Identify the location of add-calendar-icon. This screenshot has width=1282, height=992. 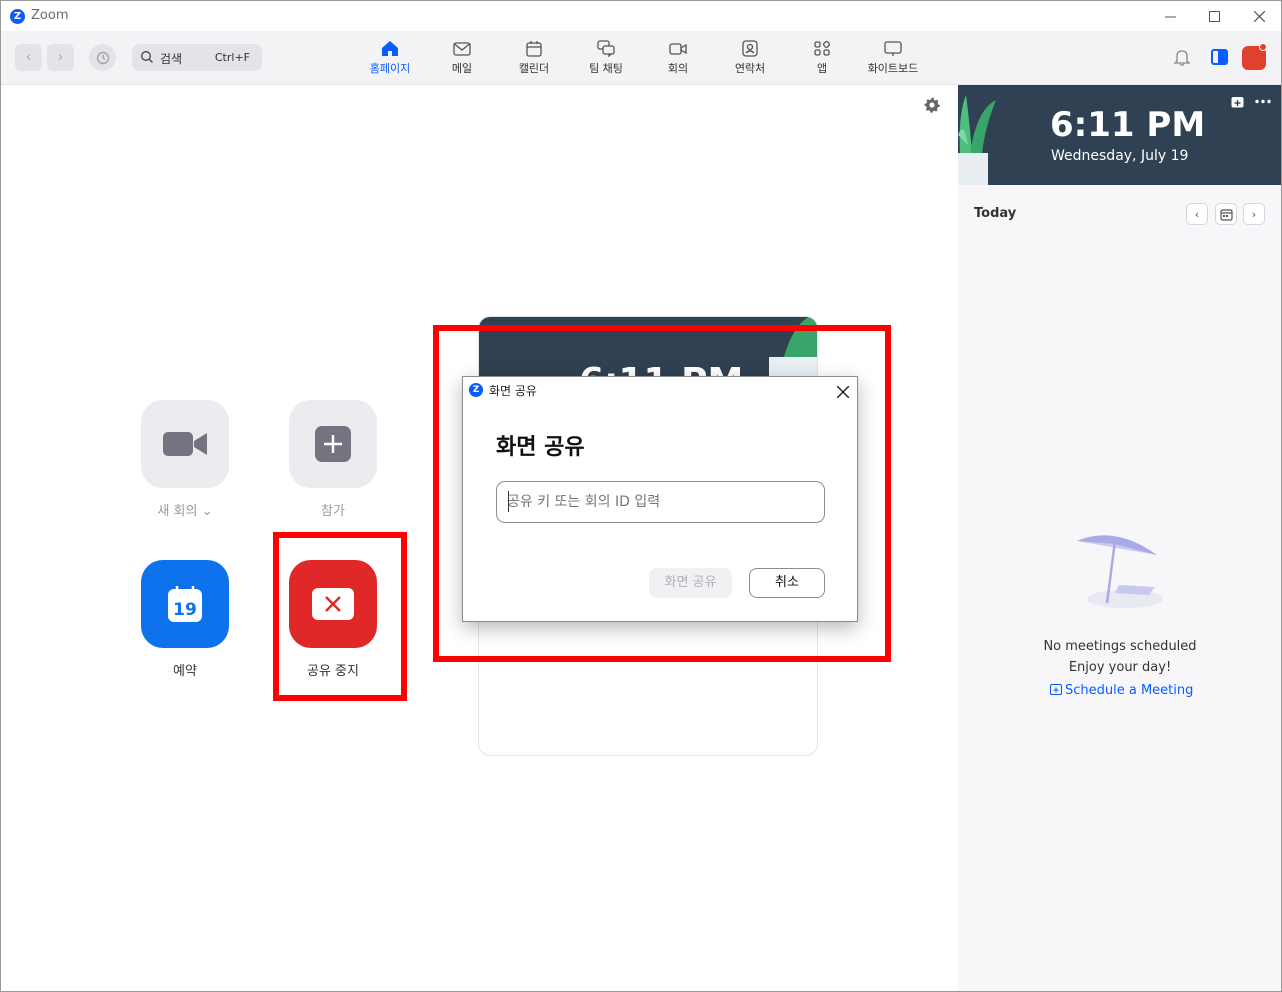
(1237, 101).